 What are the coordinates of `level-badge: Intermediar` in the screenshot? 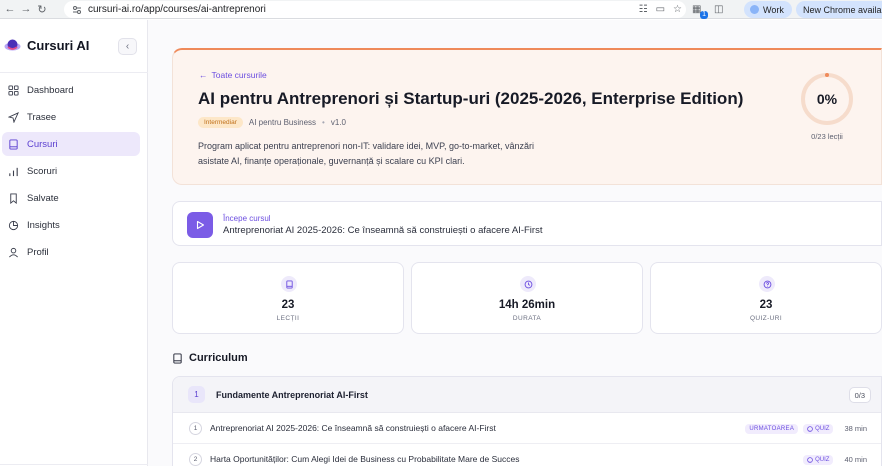 It's located at (220, 122).